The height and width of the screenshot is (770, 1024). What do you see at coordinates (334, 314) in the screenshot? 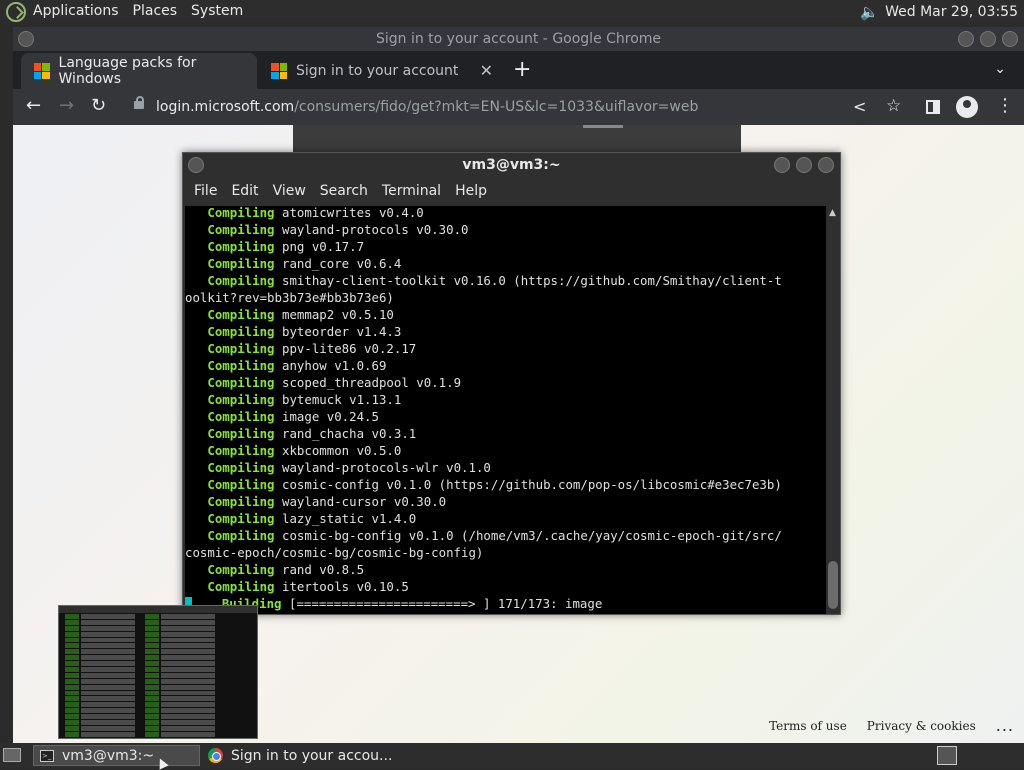
I see `terminal-text: memmap2 v0.5.10` at bounding box center [334, 314].